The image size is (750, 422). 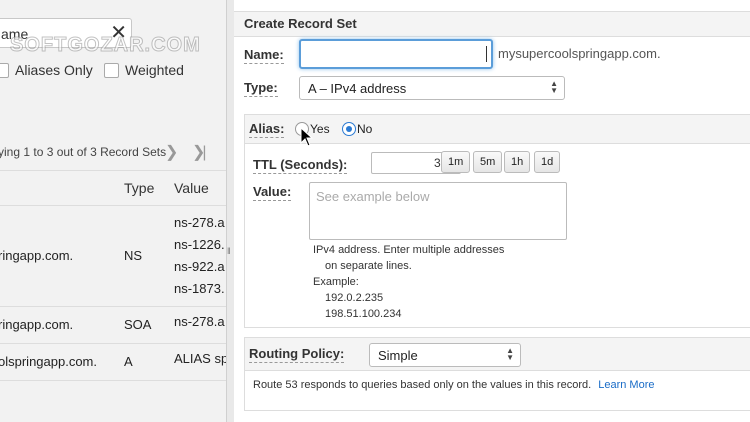 What do you see at coordinates (191, 188) in the screenshot?
I see `column-header-value: Value` at bounding box center [191, 188].